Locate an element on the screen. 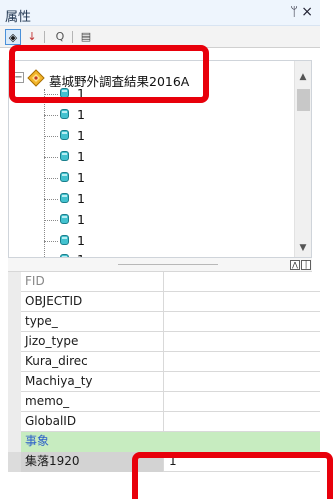  sort-alpha-icon: │ is located at coordinates (306, 265).